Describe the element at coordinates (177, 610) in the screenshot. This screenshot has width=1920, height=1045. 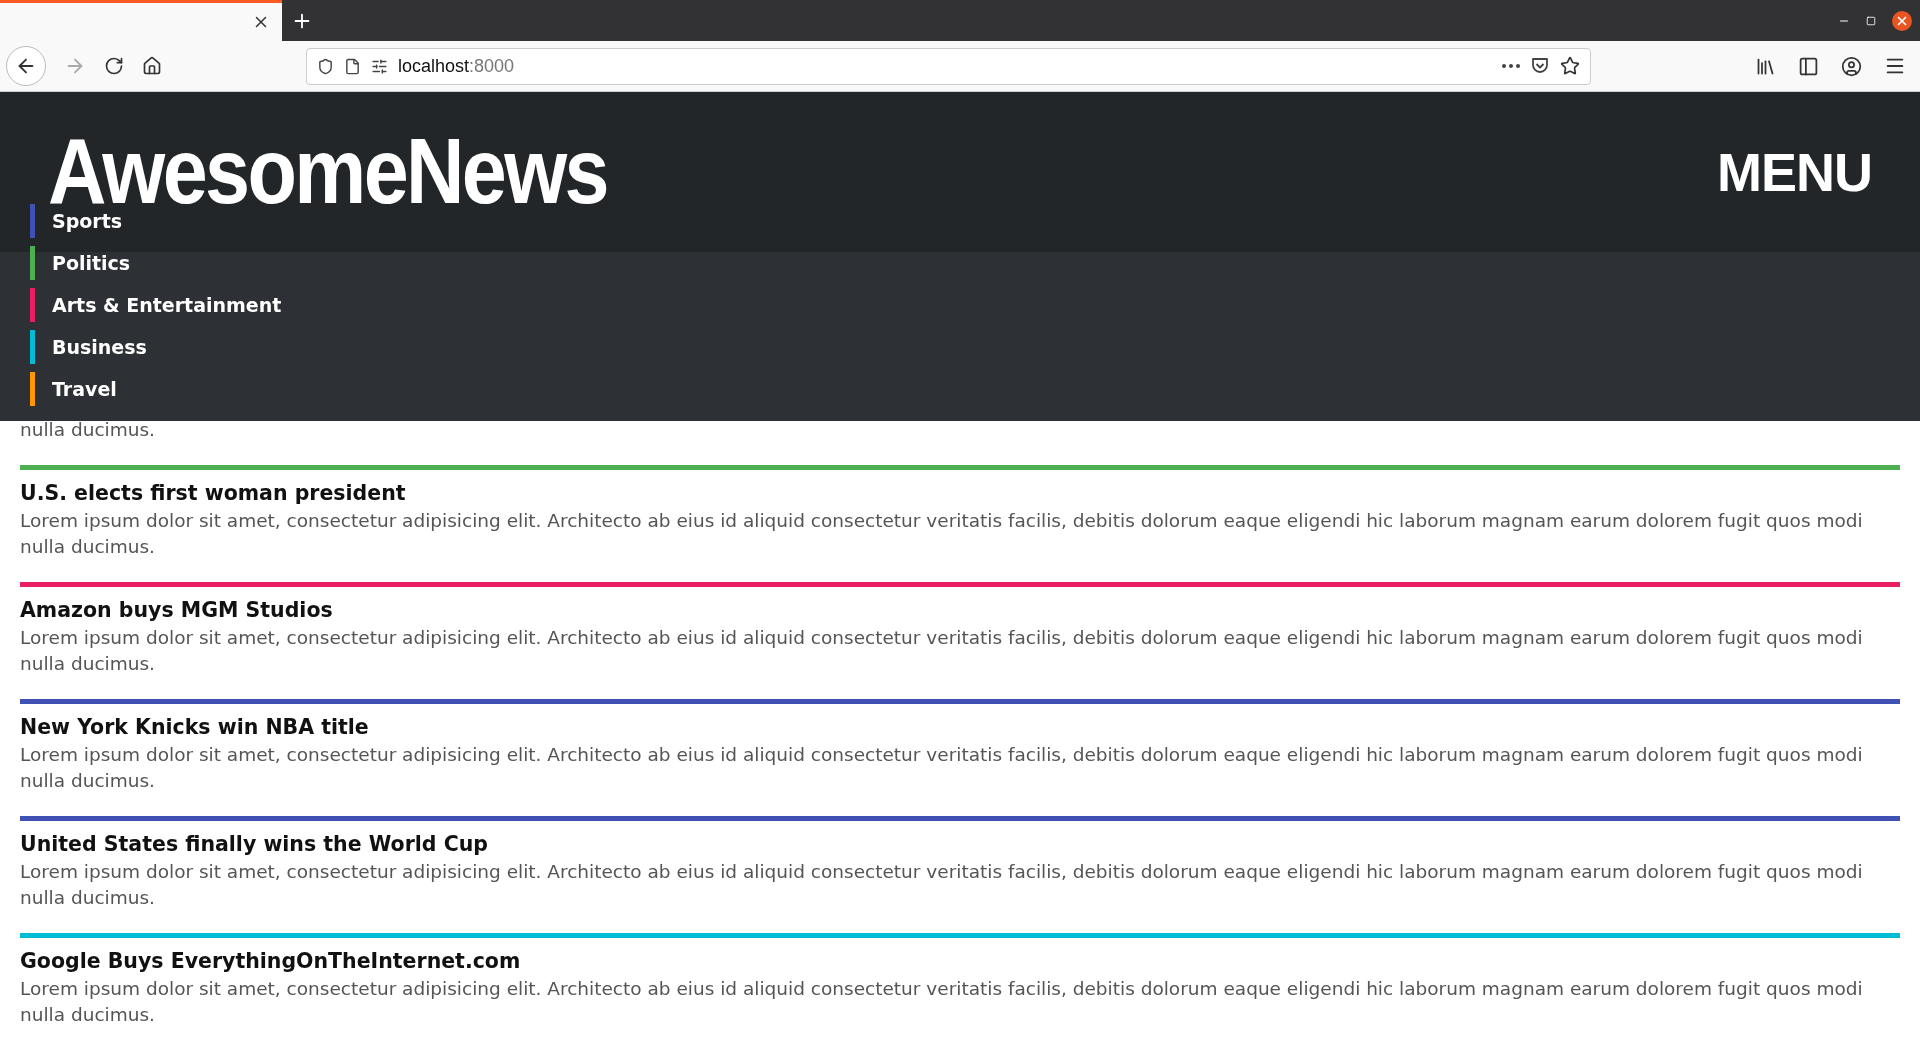
I see `article-title: Amazon buys MGM Studios` at that location.